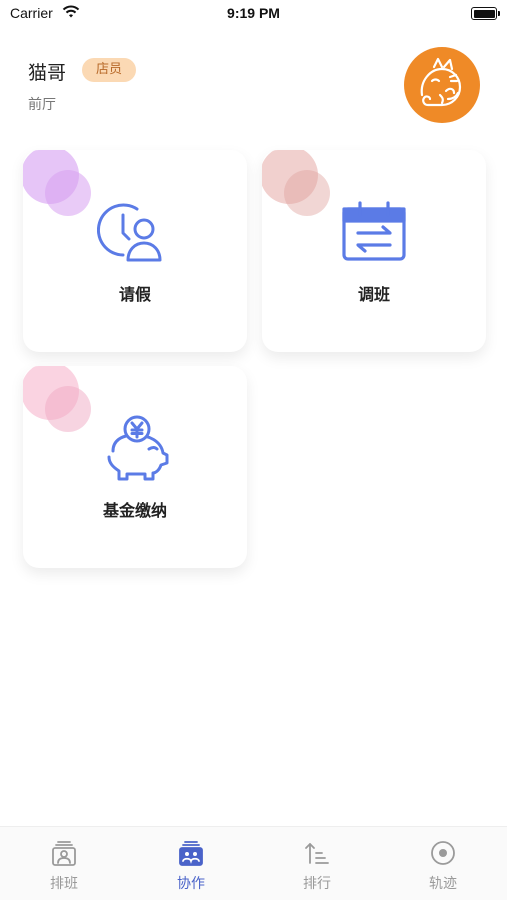  Describe the element at coordinates (64, 853) in the screenshot. I see `schedule-icon` at that location.